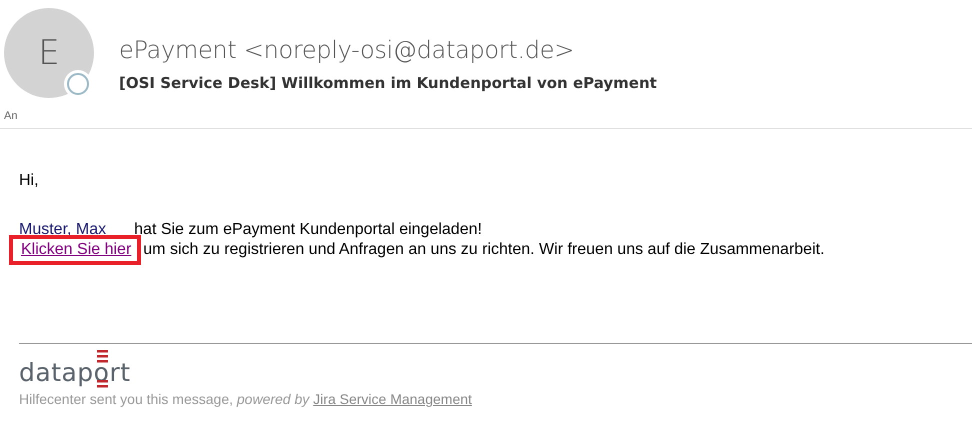  What do you see at coordinates (11, 116) in the screenshot?
I see `to-label: An` at bounding box center [11, 116].